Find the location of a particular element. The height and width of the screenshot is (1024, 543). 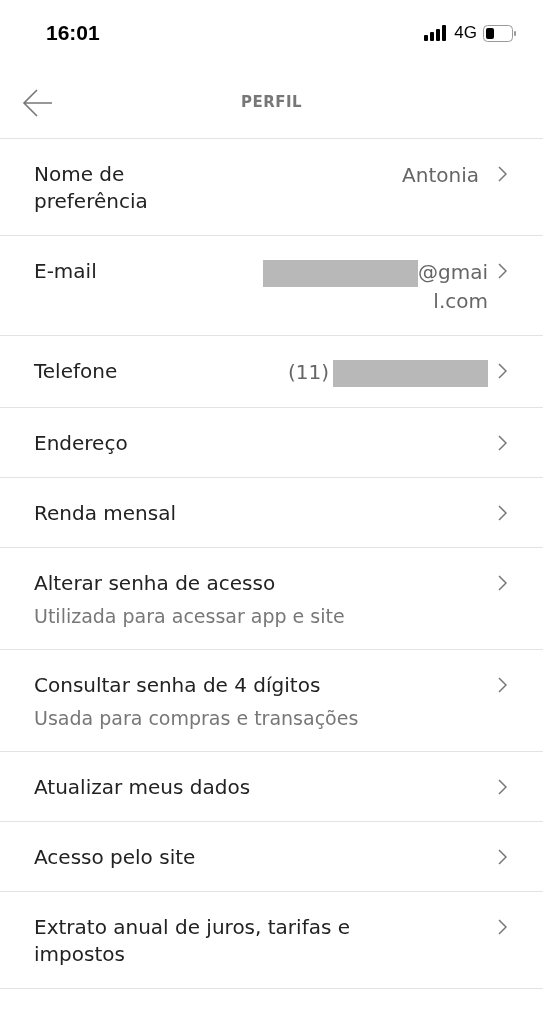

battery-icon is located at coordinates (500, 33).